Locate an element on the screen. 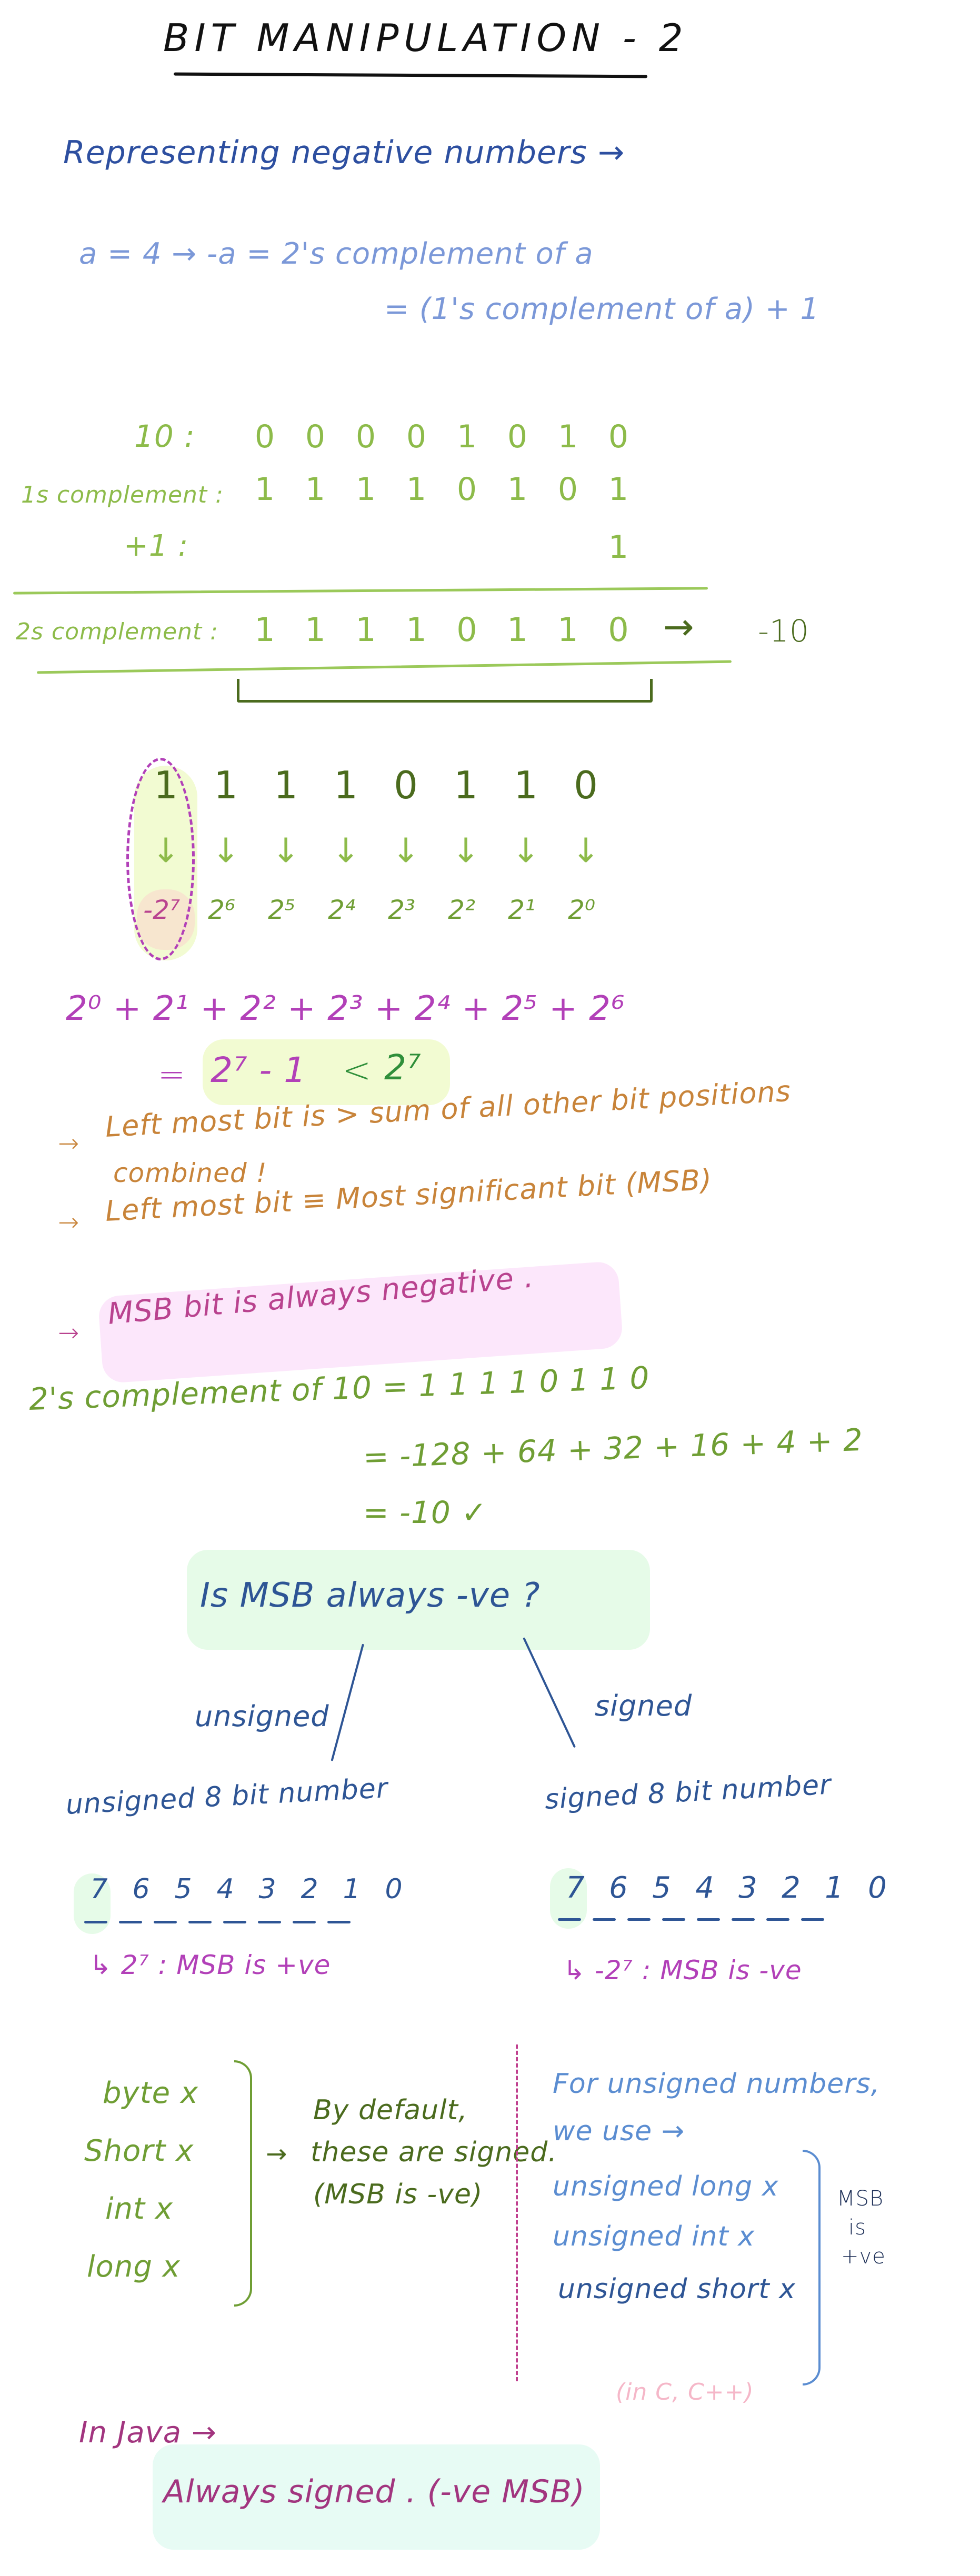 The height and width of the screenshot is (2576, 980). section-heading: Representing negative numbers → is located at coordinates (344, 153).